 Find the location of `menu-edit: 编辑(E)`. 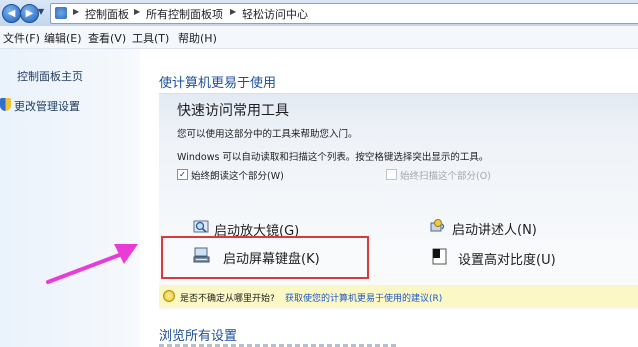

menu-edit: 编辑(E) is located at coordinates (63, 38).